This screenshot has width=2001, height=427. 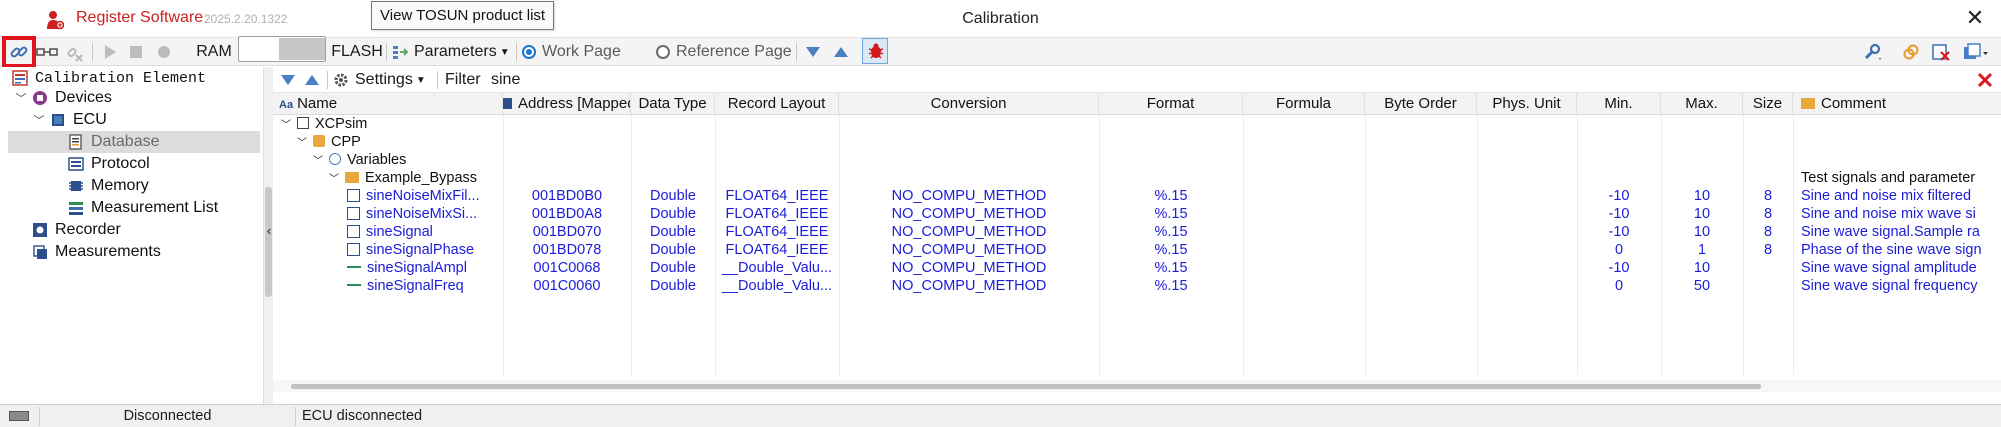 I want to click on register-icon, so click(x=55, y=20).